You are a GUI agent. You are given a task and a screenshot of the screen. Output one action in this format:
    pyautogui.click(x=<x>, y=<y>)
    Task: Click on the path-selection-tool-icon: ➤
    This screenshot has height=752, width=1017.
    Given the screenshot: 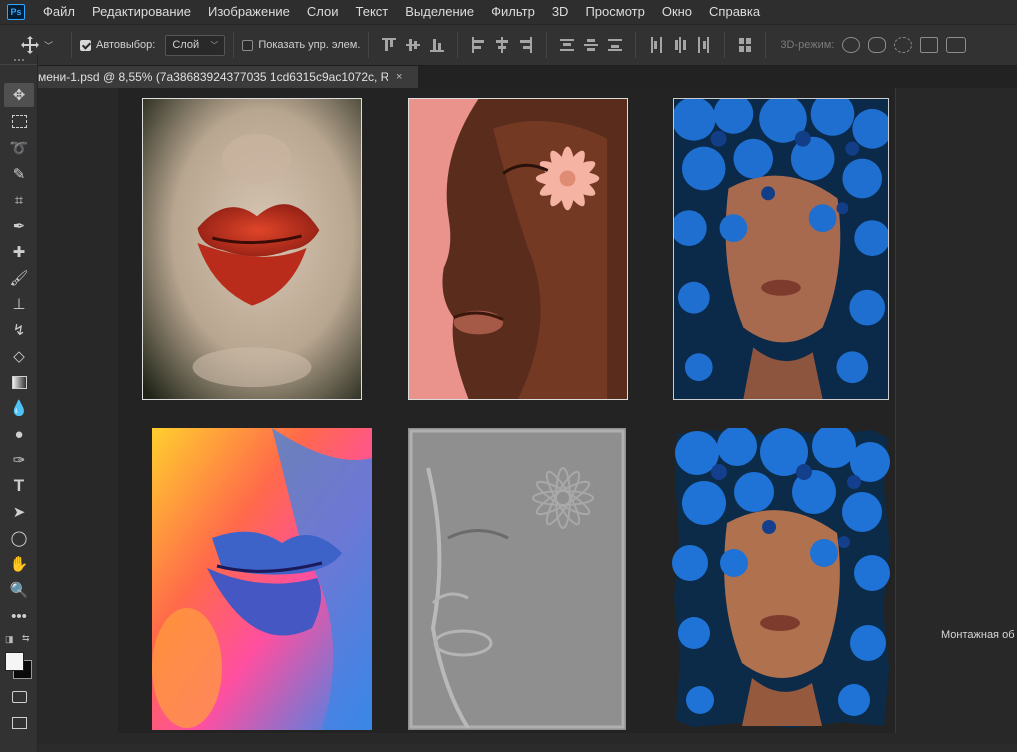 What is the action you would take?
    pyautogui.click(x=19, y=512)
    